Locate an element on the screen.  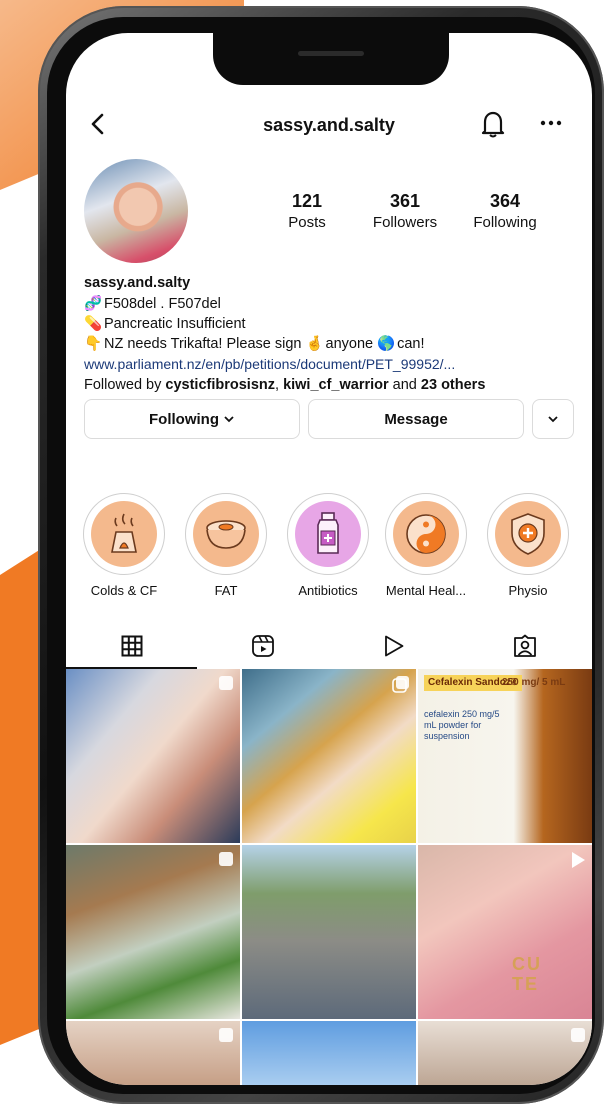
highlight-colds-cf: Colds & CF is located at coordinates (124, 545).